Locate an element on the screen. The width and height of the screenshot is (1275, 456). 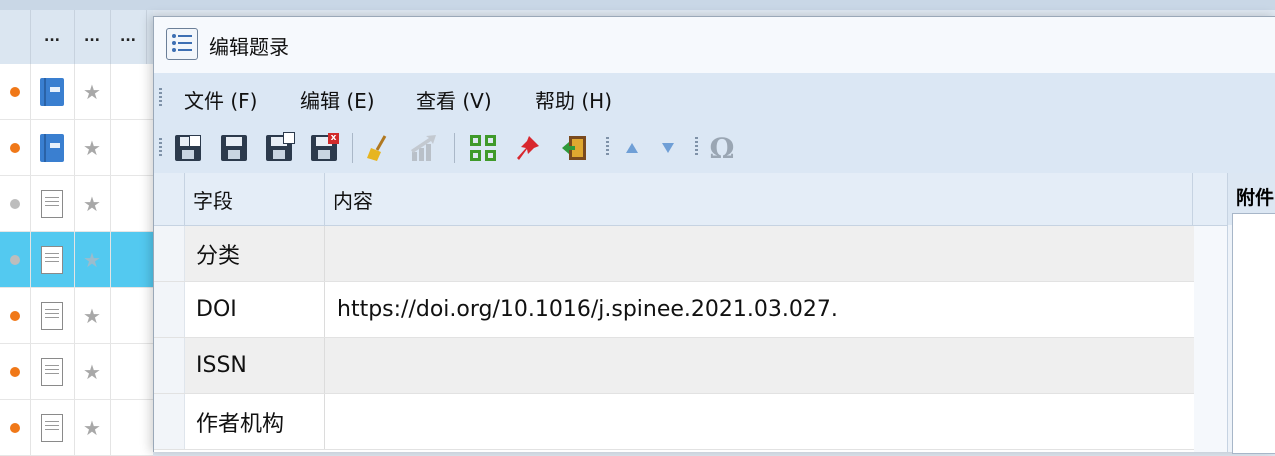
column-header-field: 字段 is located at coordinates (255, 199).